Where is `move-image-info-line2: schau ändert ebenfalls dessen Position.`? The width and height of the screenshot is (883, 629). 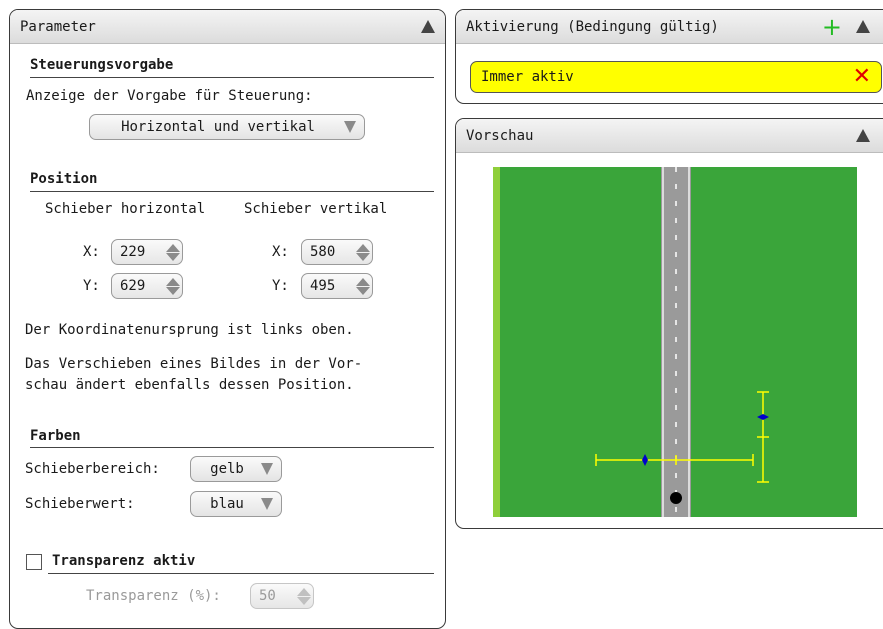
move-image-info-line2: schau ändert ebenfalls dessen Position. is located at coordinates (189, 385).